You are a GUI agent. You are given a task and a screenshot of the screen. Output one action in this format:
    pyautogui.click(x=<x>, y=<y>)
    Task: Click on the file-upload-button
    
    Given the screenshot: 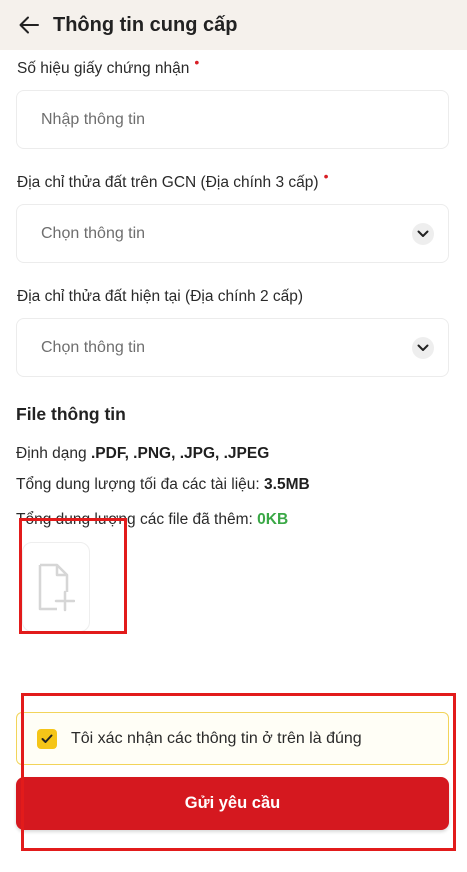 What is the action you would take?
    pyautogui.click(x=56, y=587)
    